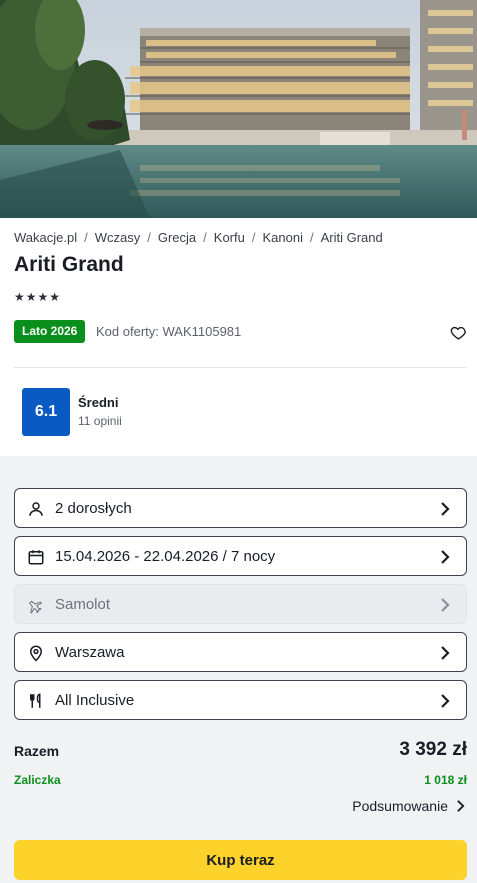  What do you see at coordinates (400, 806) in the screenshot?
I see `summary-link-label: Podsumowanie` at bounding box center [400, 806].